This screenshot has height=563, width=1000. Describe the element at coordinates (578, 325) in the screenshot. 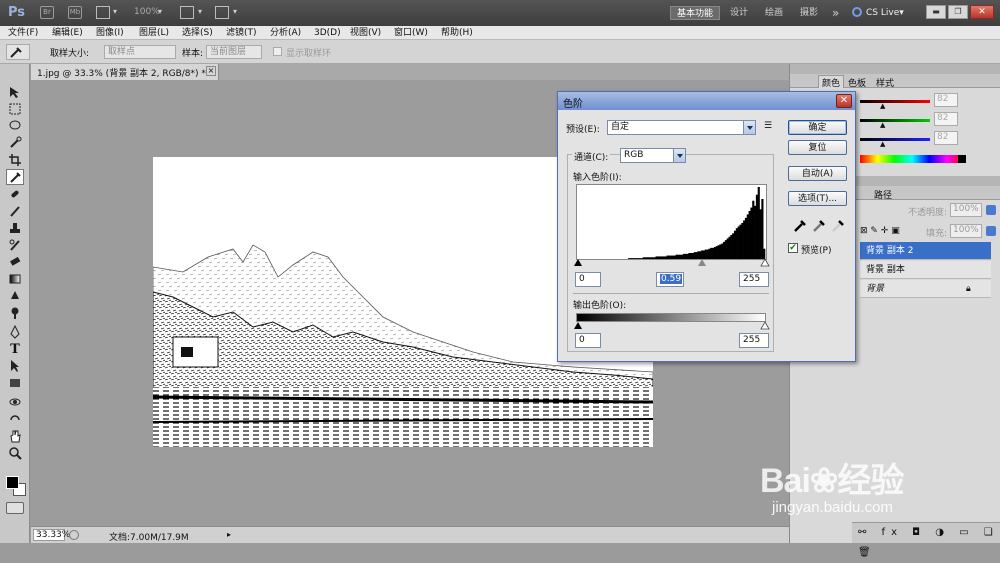

I see `output-black-slider-icon` at that location.